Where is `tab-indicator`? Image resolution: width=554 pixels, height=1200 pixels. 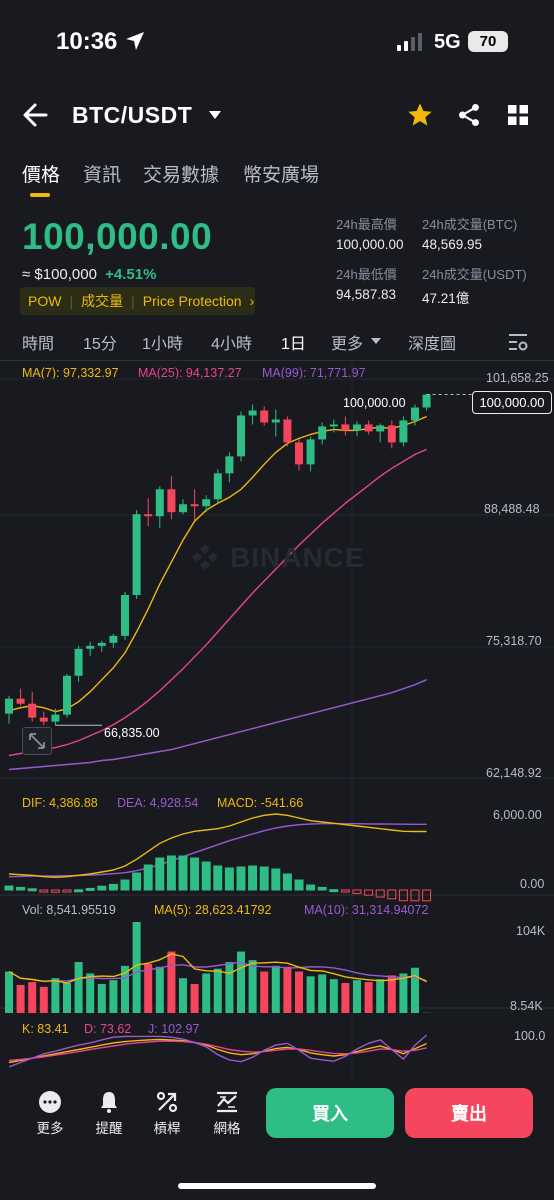 tab-indicator is located at coordinates (40, 195).